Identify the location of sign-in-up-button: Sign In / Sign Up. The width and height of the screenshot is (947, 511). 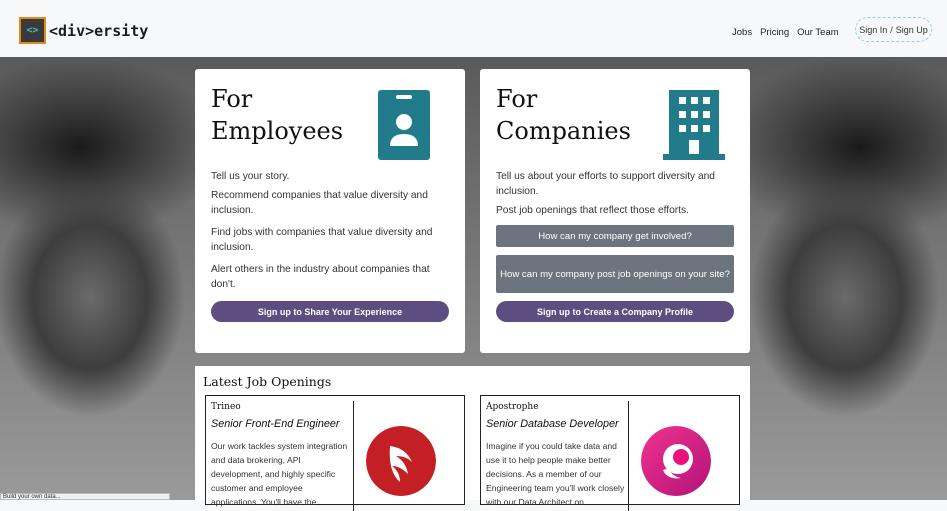
(893, 29).